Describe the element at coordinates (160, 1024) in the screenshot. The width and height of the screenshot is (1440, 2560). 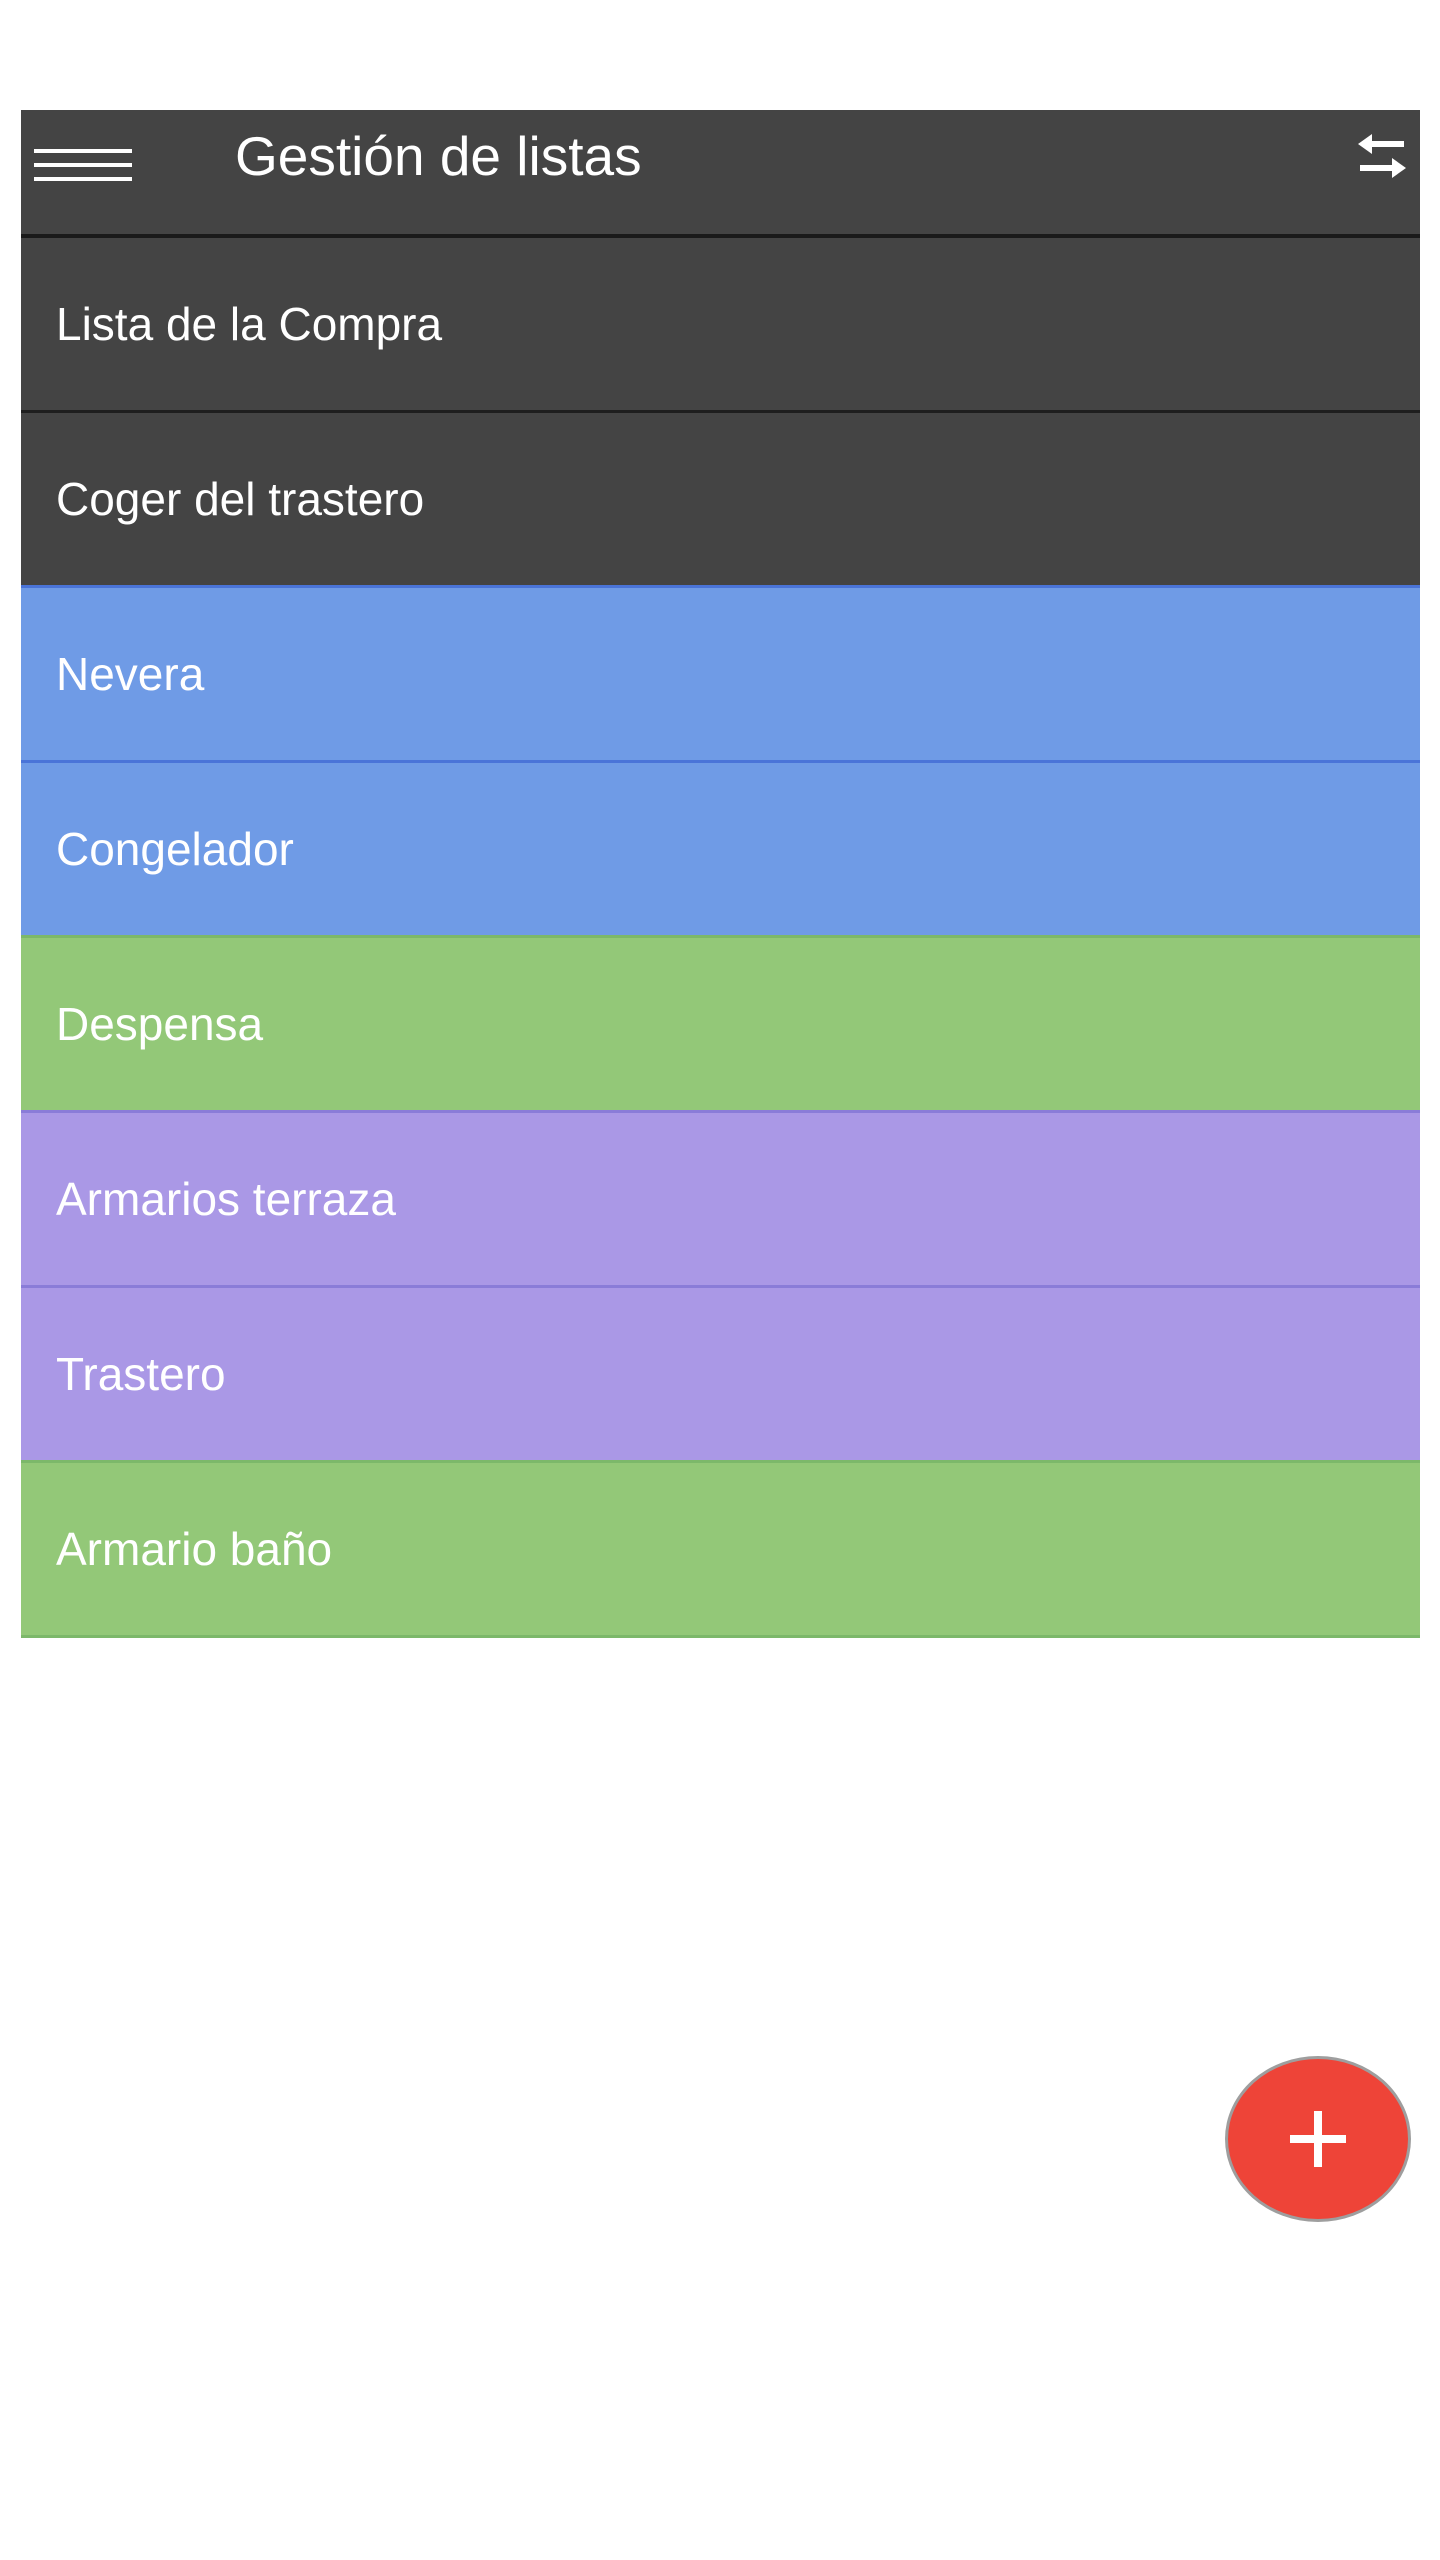
I see `list-item-label: Despensa` at that location.